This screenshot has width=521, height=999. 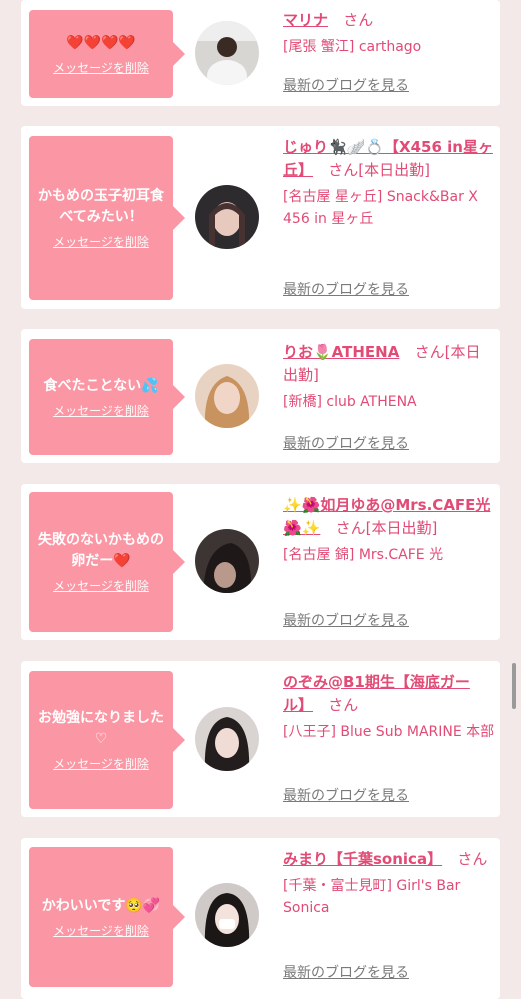 What do you see at coordinates (380, 208) in the screenshot?
I see `shop-info: [名古屋 星ヶ丘] Snack&Bar X 456 in 星ヶ丘` at bounding box center [380, 208].